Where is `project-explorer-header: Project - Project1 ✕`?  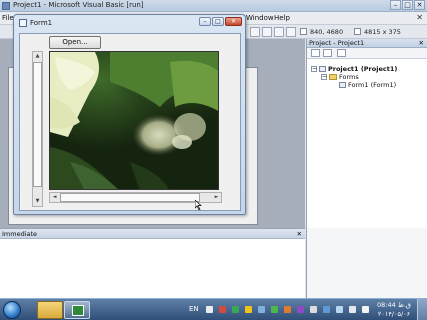 project-explorer-header: Project - Project1 ✕ is located at coordinates (367, 43).